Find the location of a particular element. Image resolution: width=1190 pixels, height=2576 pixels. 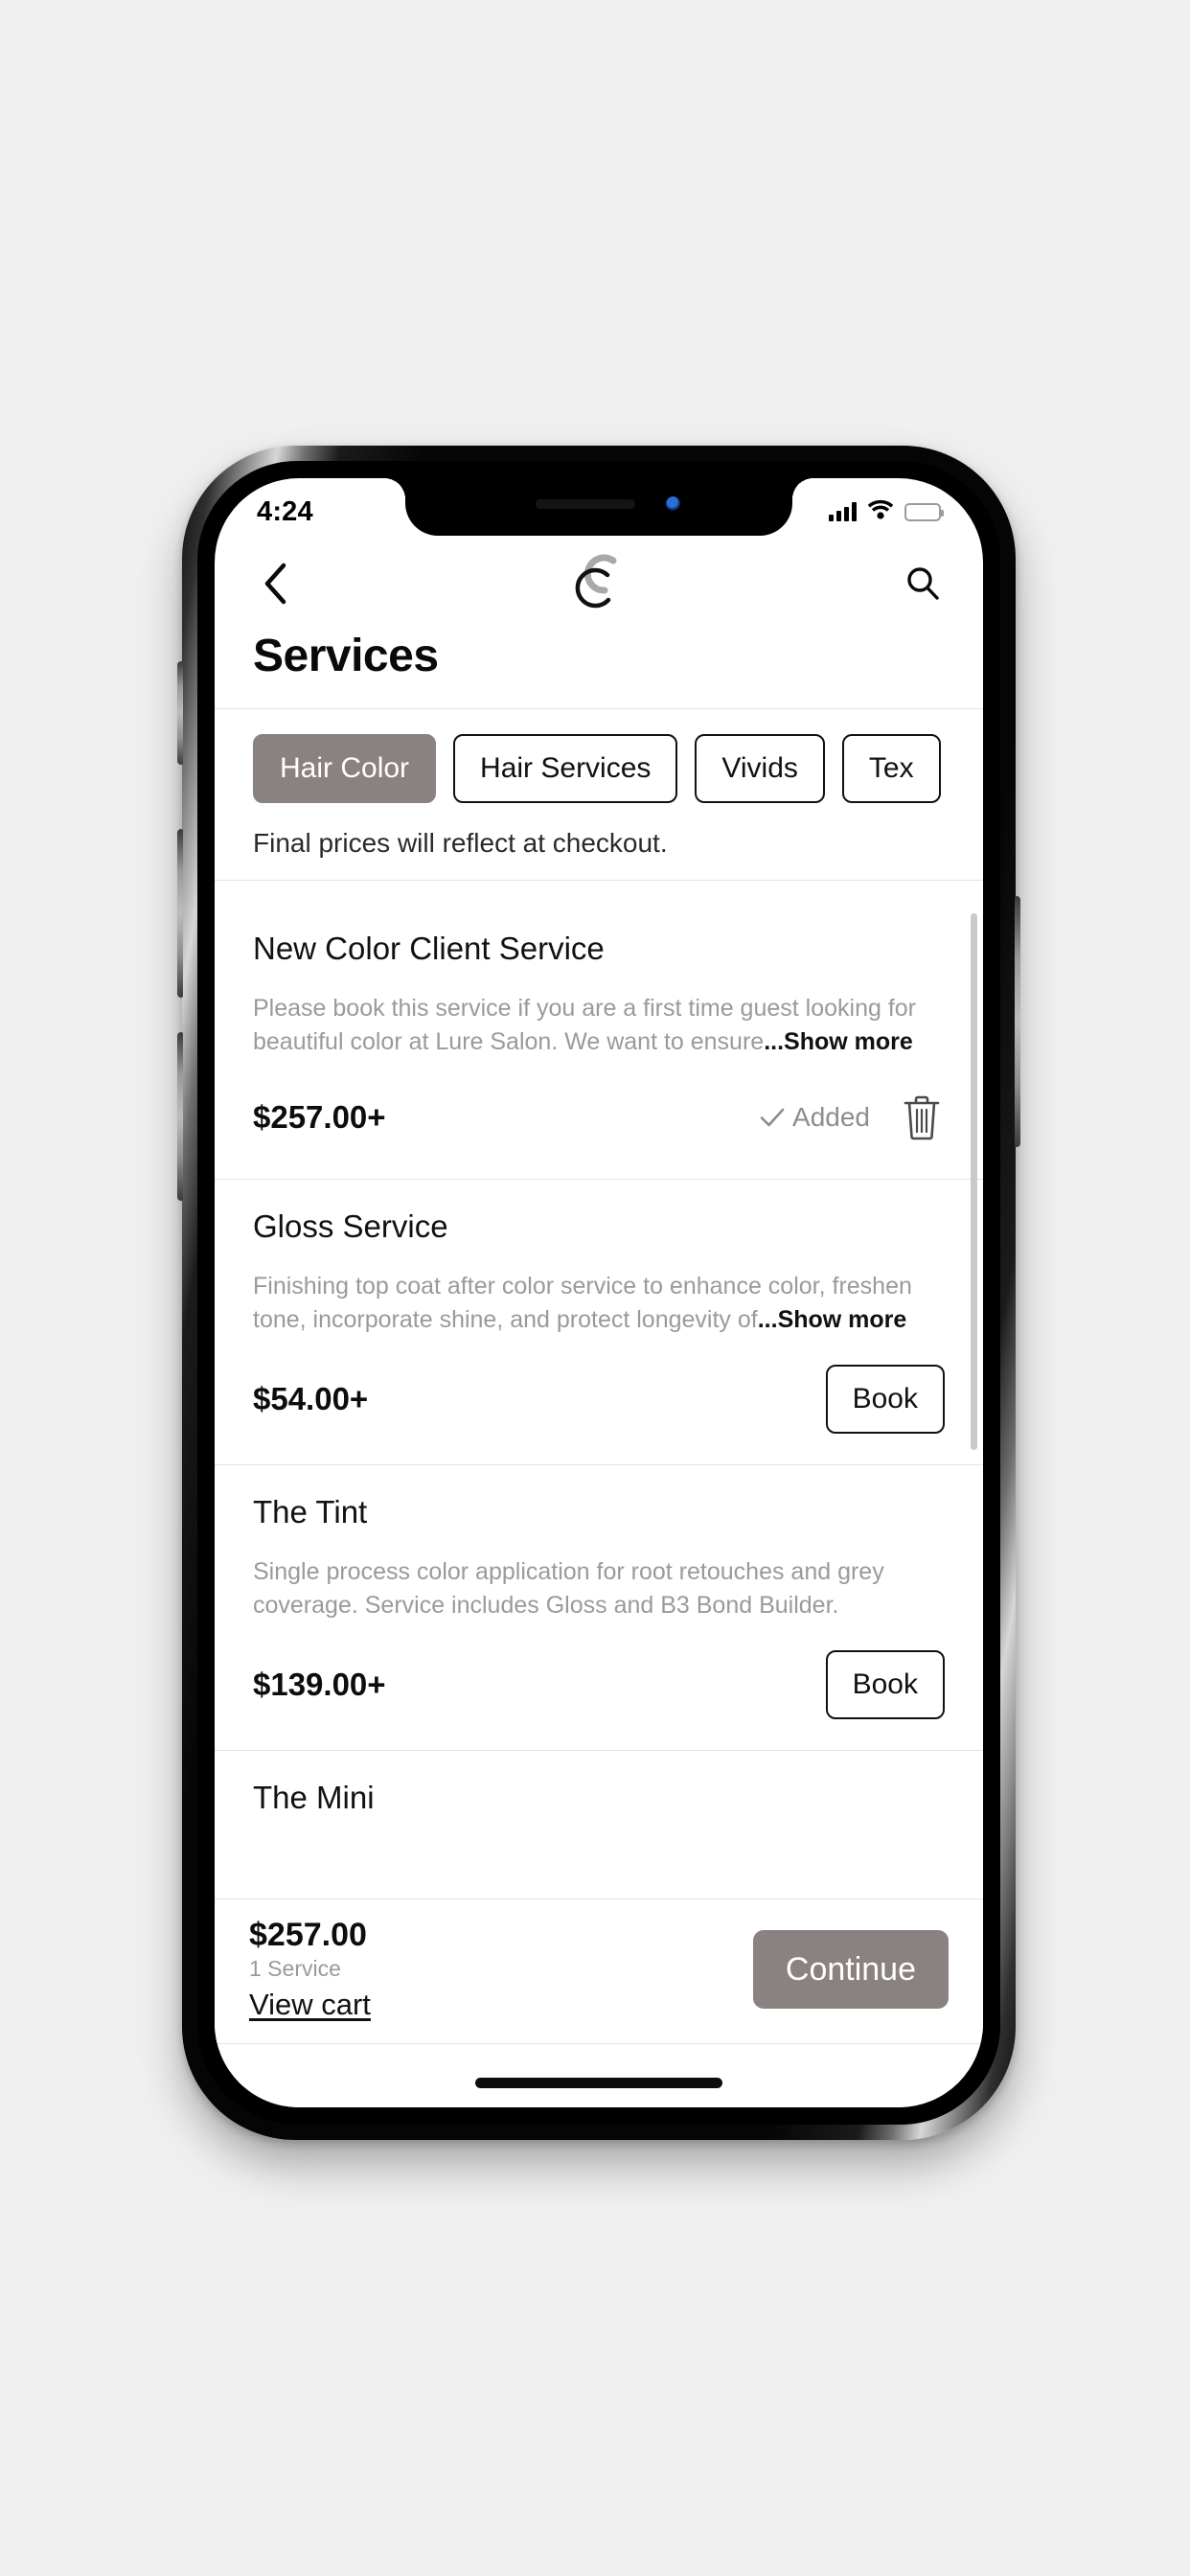

service-price: $54.00+ is located at coordinates (311, 1398).